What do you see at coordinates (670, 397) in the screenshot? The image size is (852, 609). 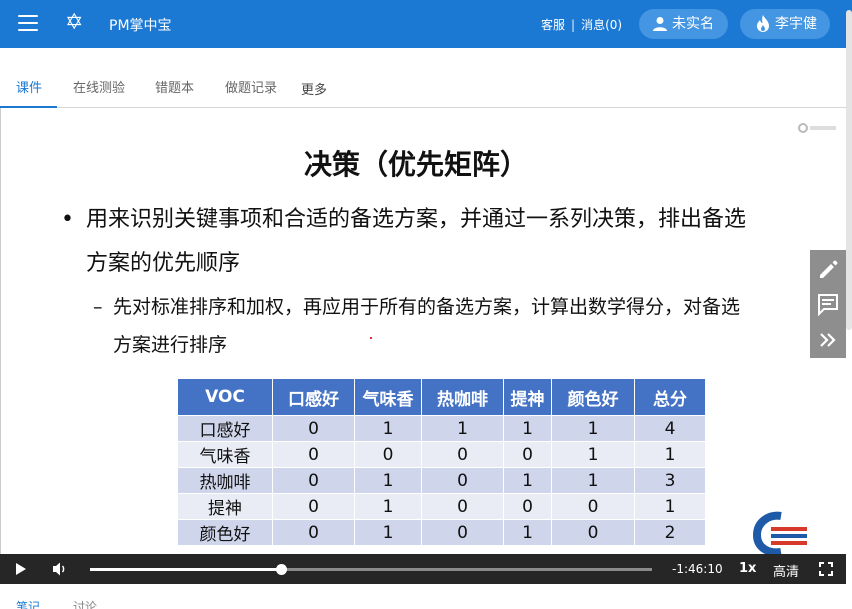 I see `table-header: 总分` at bounding box center [670, 397].